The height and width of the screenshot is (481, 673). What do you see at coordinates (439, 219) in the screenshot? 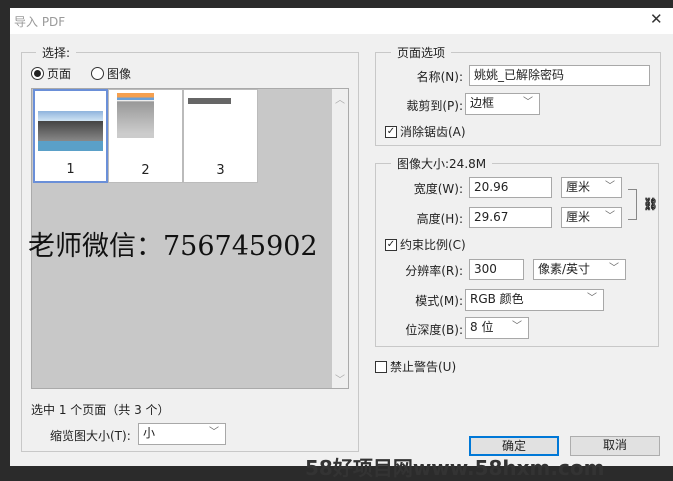
I see `height-label: 高度(H):` at bounding box center [439, 219].